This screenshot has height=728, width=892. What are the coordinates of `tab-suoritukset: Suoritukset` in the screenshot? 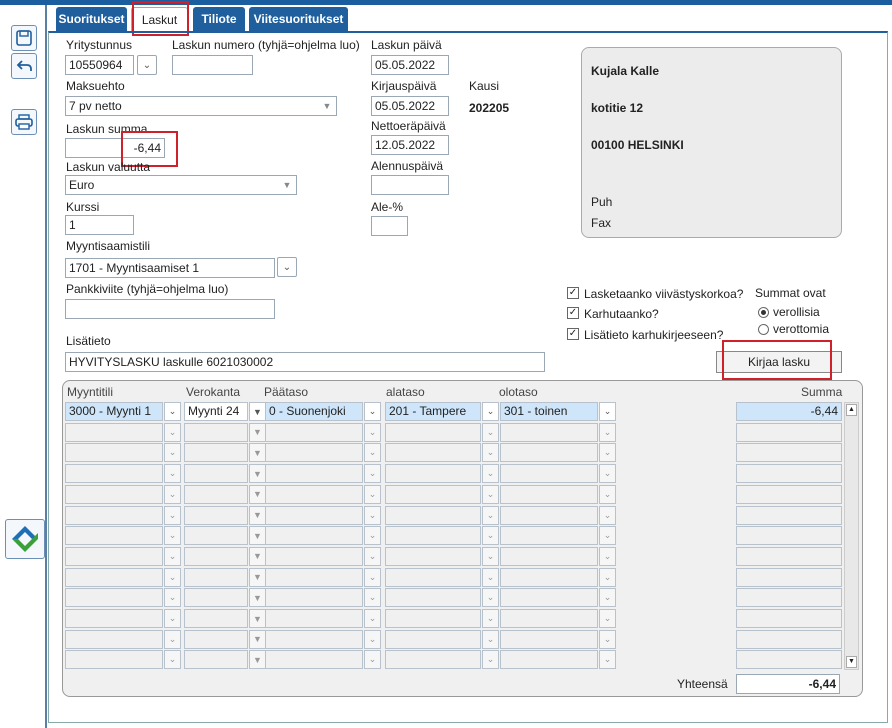 It's located at (91, 19).